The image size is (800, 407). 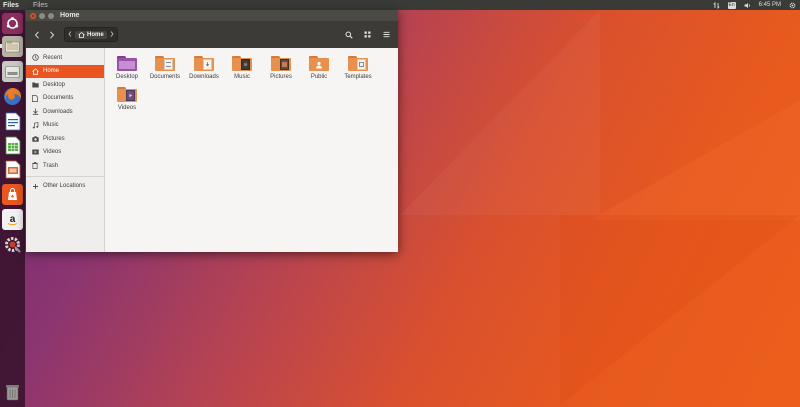 I want to click on clock-icon, so click(x=35, y=58).